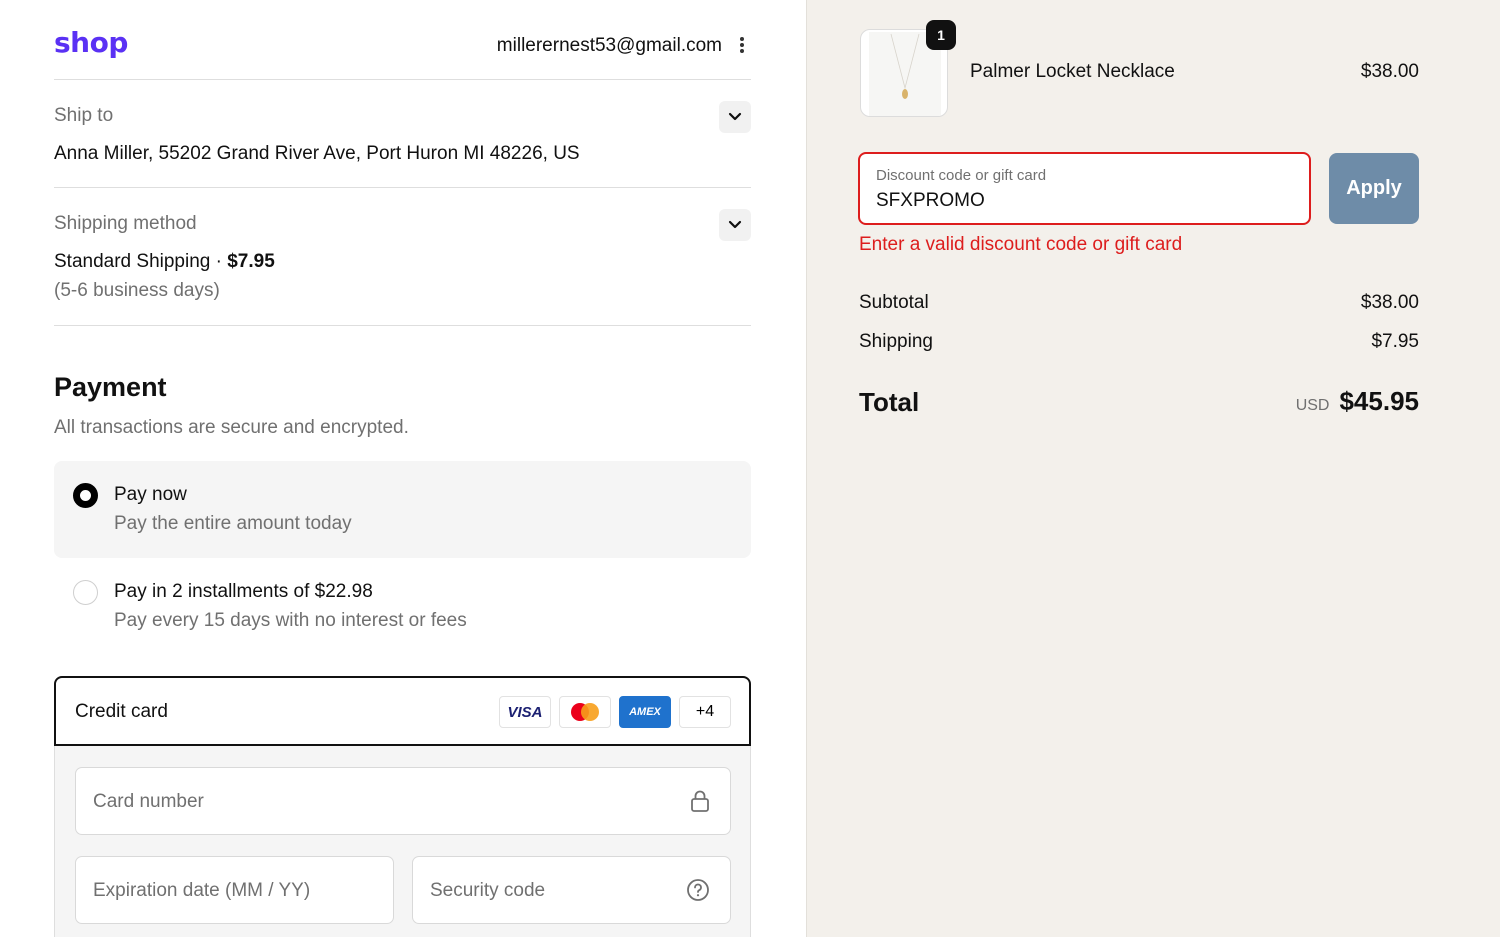  What do you see at coordinates (132, 261) in the screenshot?
I see `shipping-method-name: Standard Shipping` at bounding box center [132, 261].